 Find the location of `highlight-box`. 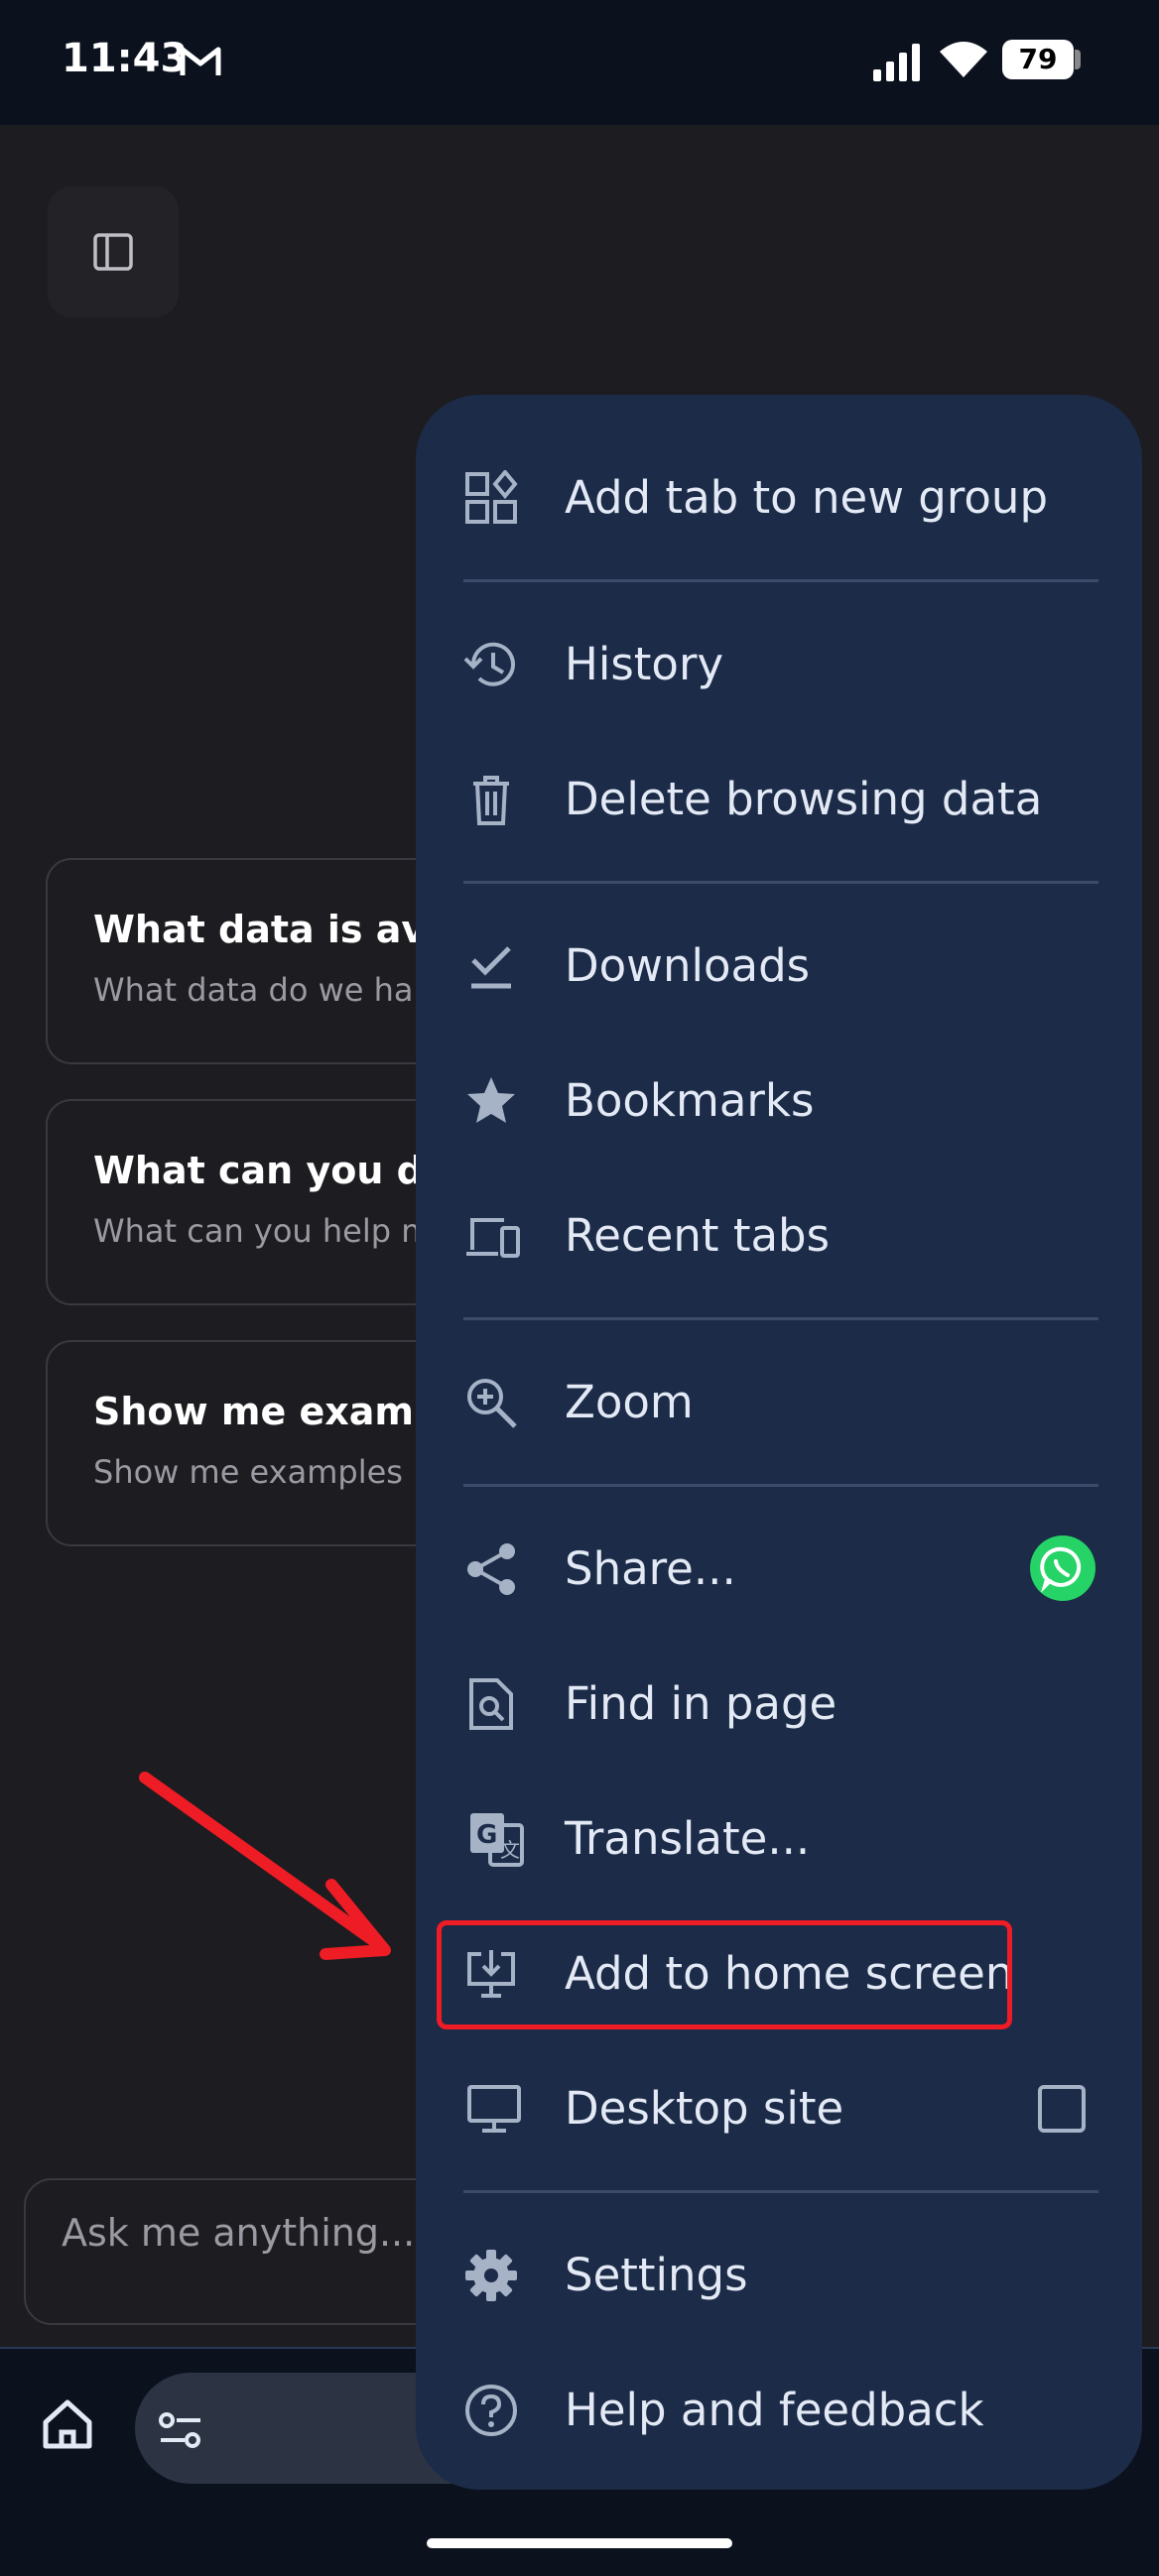

highlight-box is located at coordinates (725, 1974).